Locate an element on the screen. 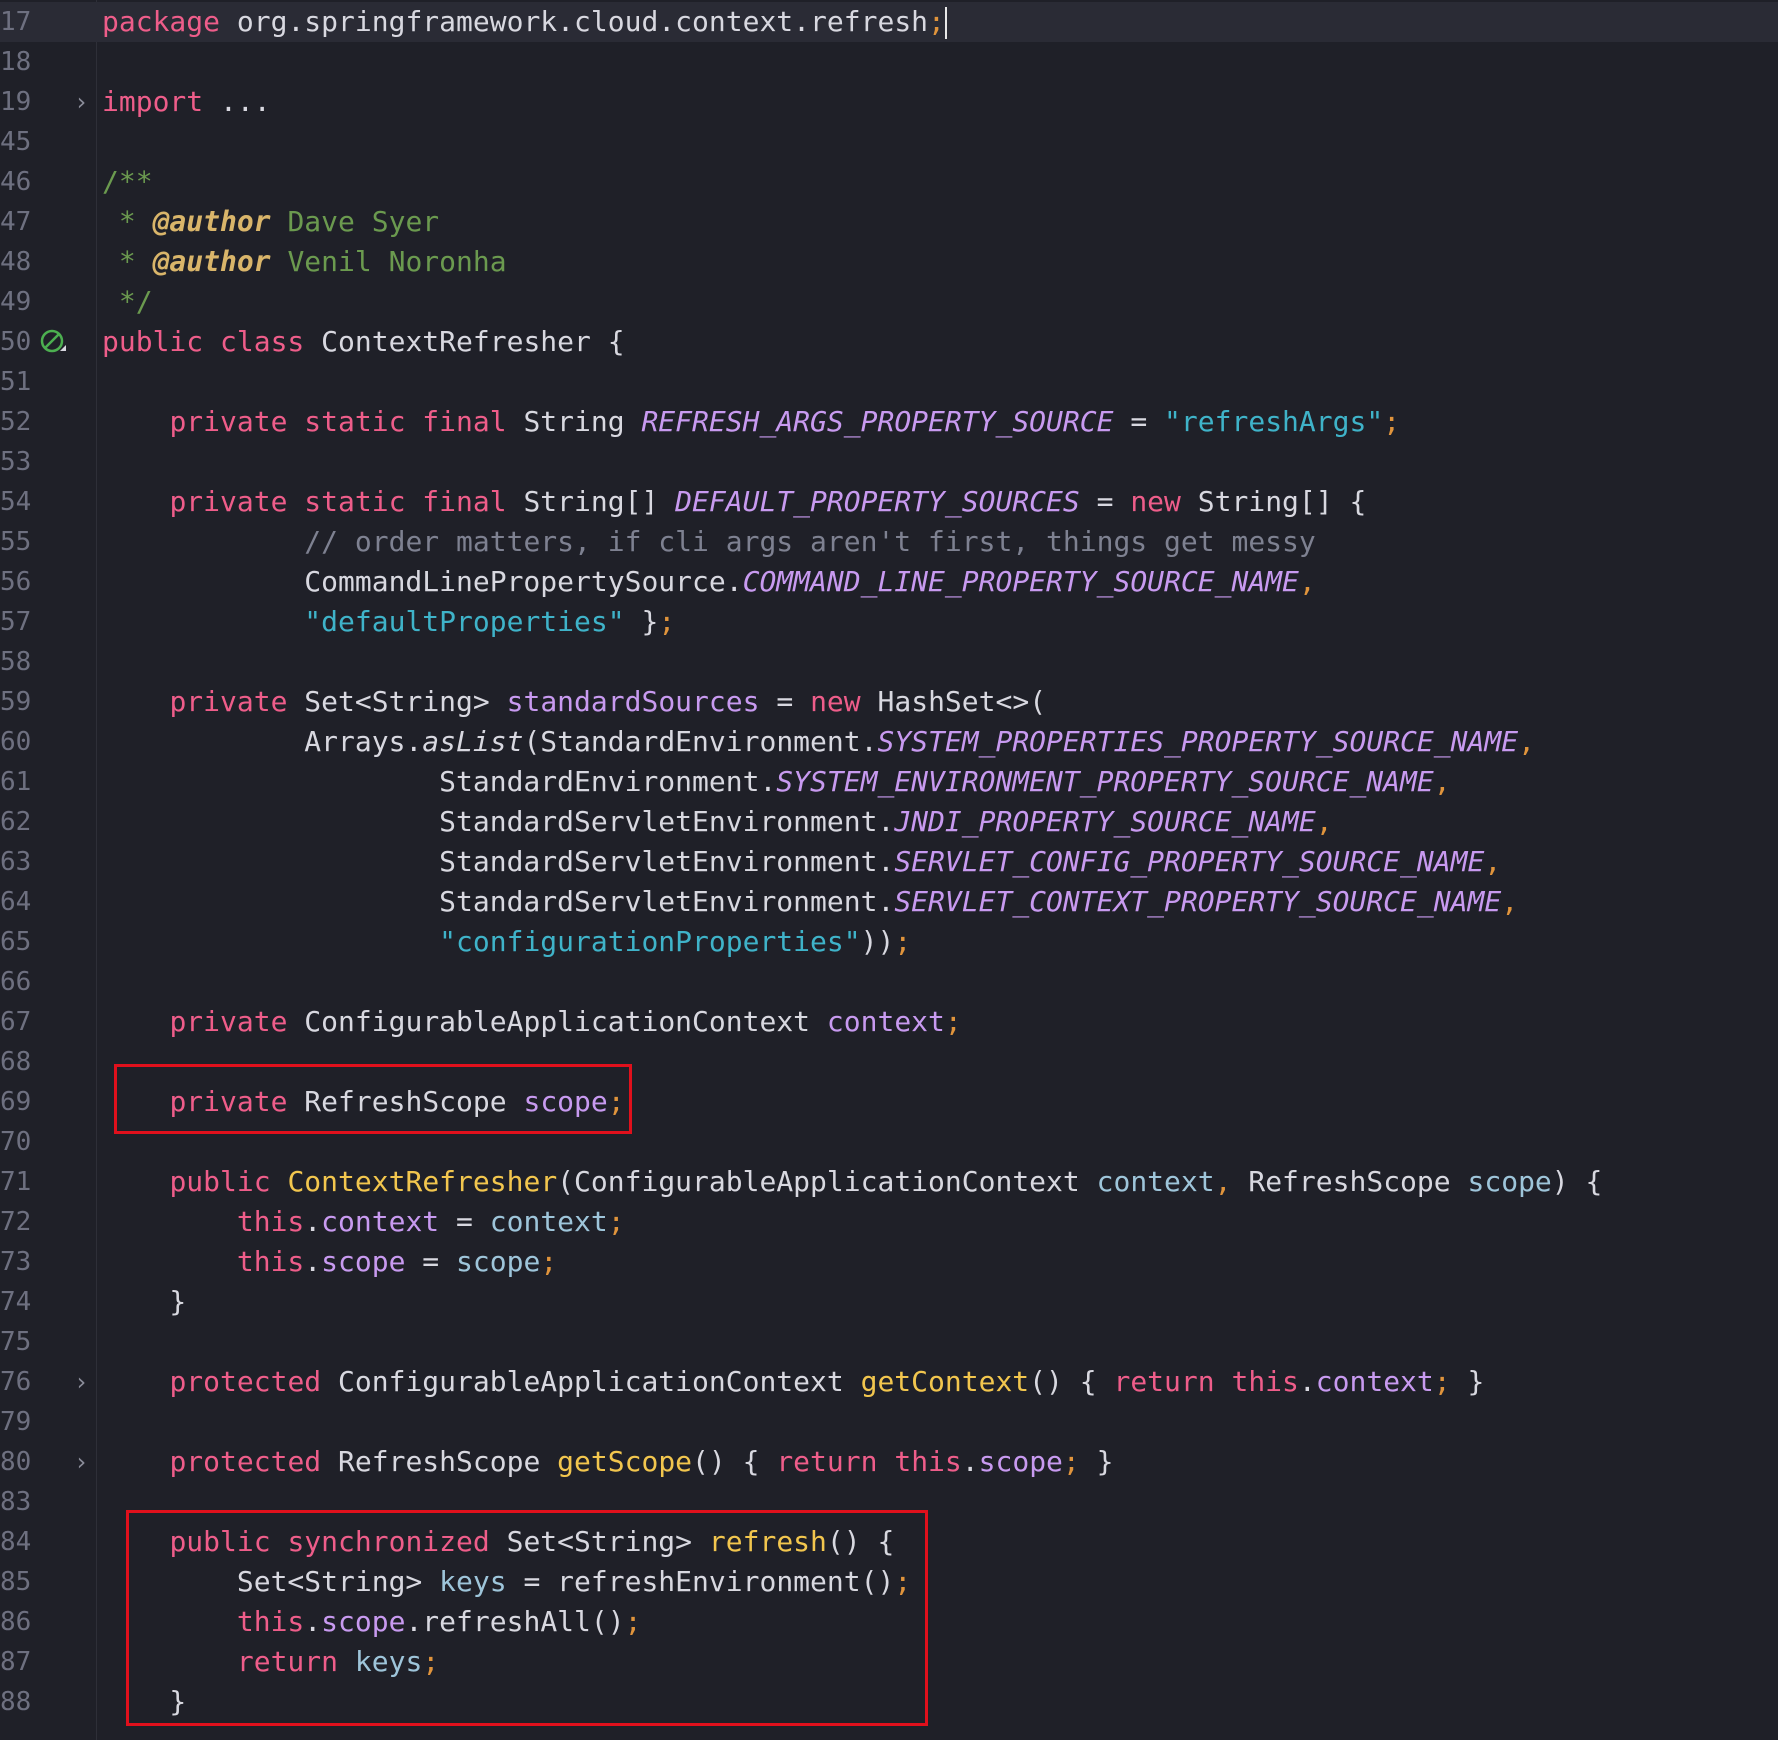 The width and height of the screenshot is (1778, 1740). code-token: /** is located at coordinates (127, 181).